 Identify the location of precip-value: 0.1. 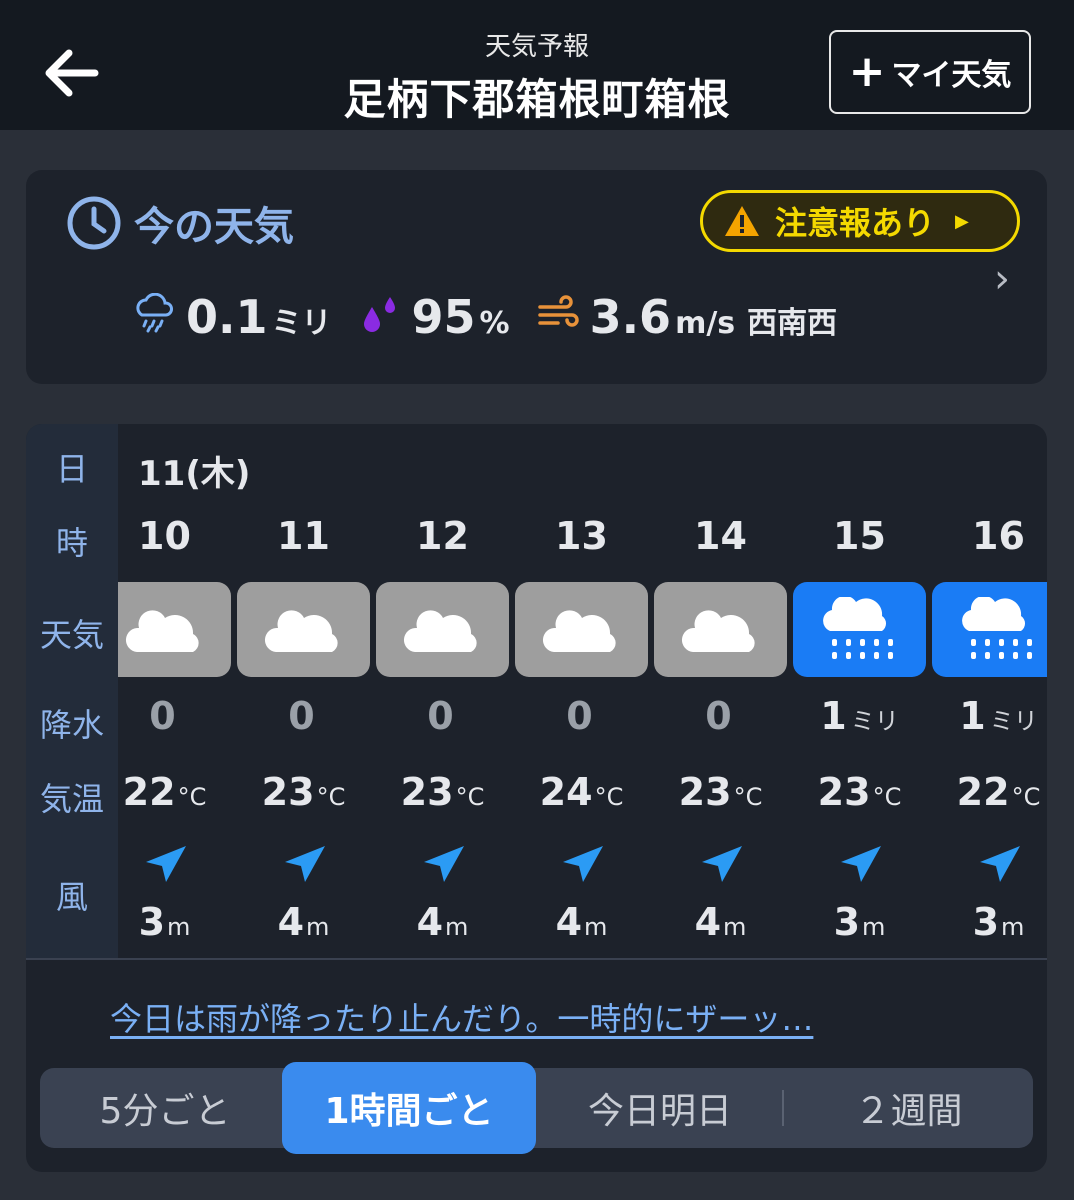
(227, 317).